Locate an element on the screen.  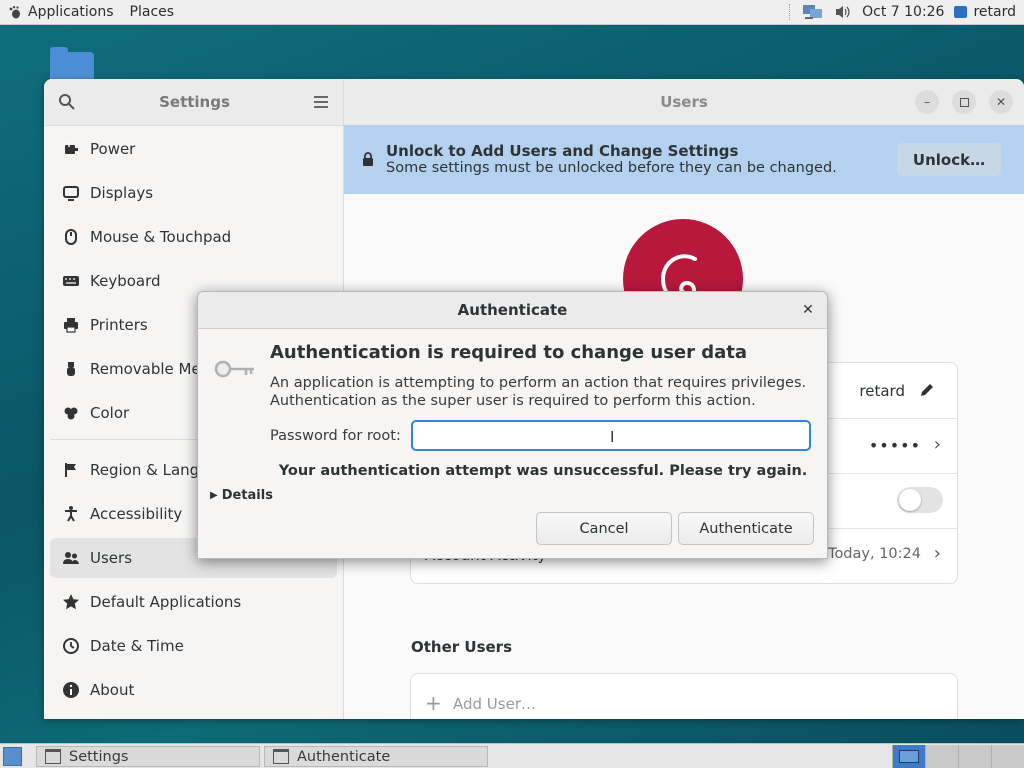
network-icon is located at coordinates (813, 12).